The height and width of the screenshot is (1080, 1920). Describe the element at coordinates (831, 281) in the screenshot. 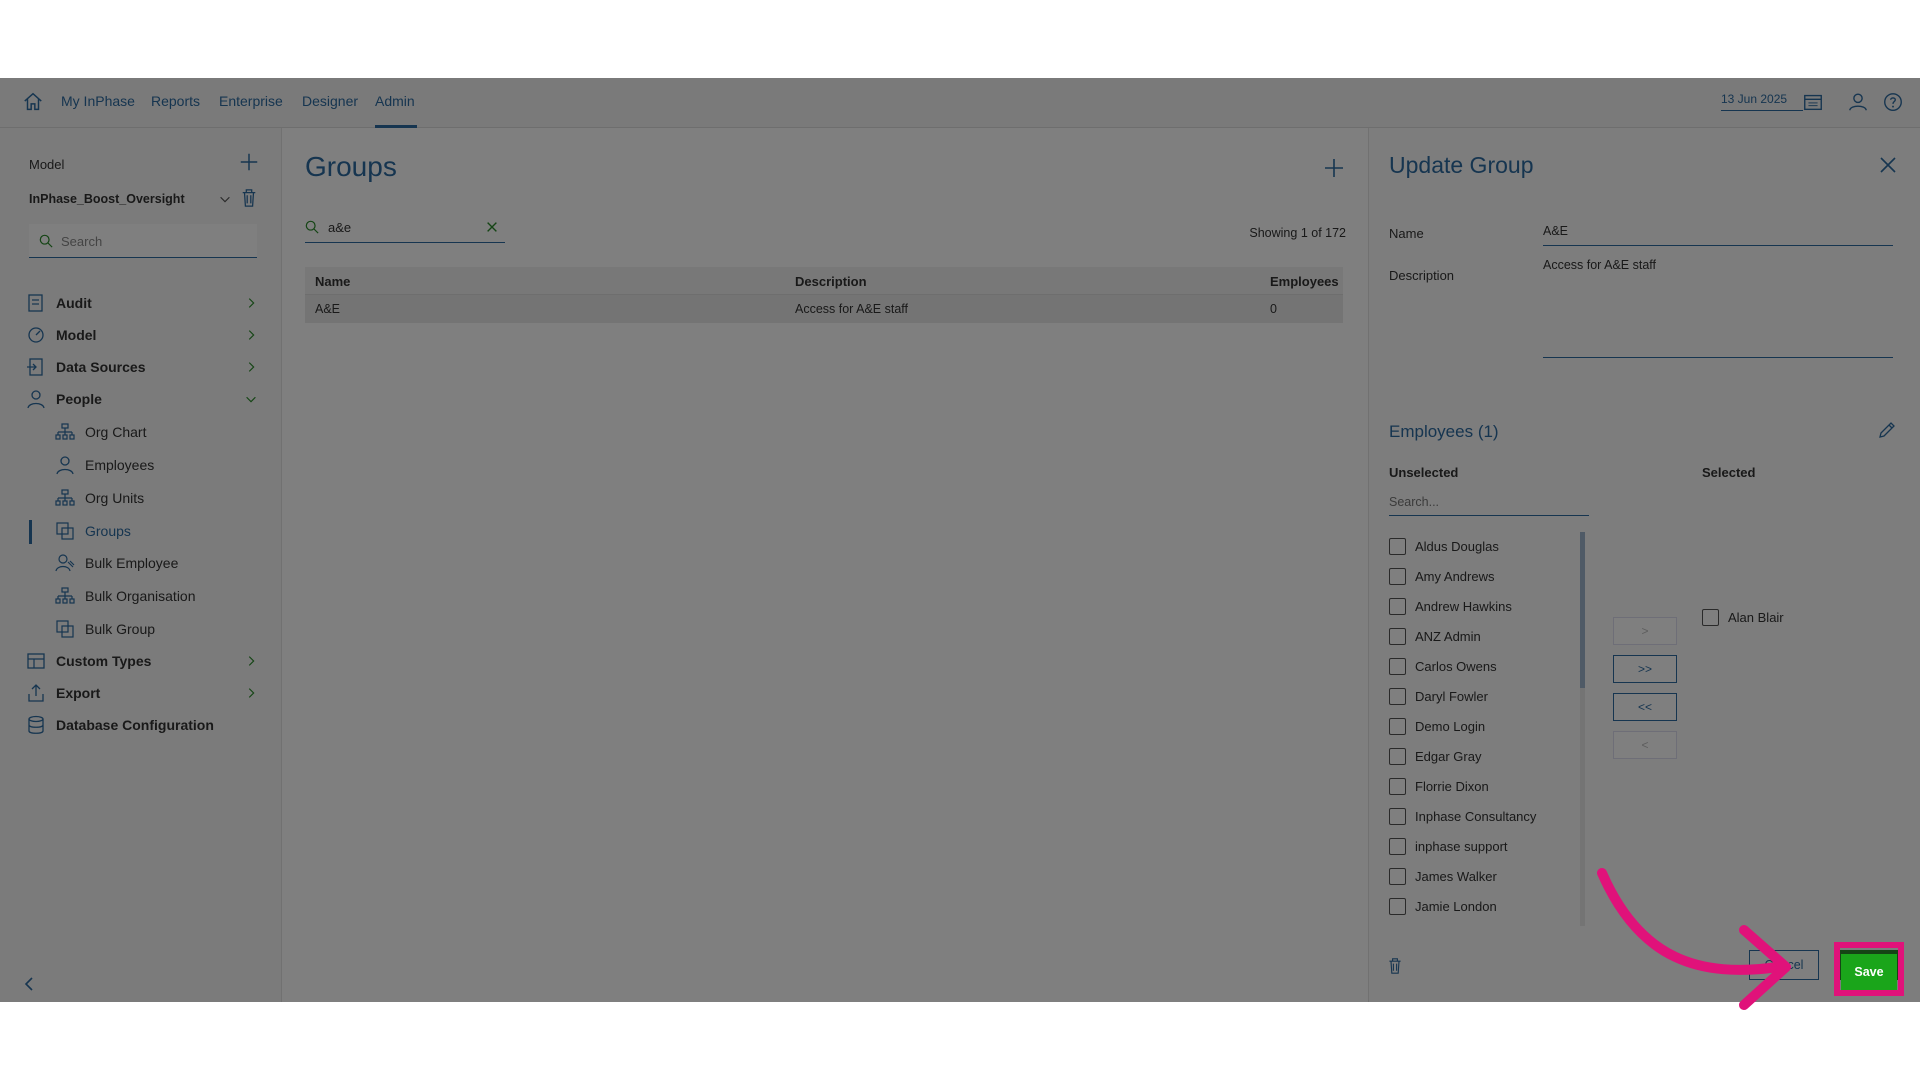

I see `column-header-description: Description` at that location.